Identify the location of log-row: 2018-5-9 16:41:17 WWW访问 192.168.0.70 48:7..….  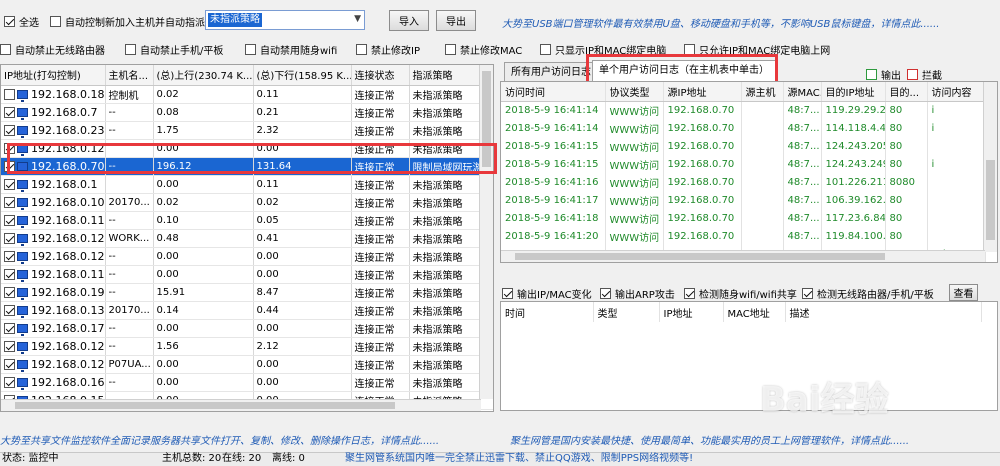
(743, 200).